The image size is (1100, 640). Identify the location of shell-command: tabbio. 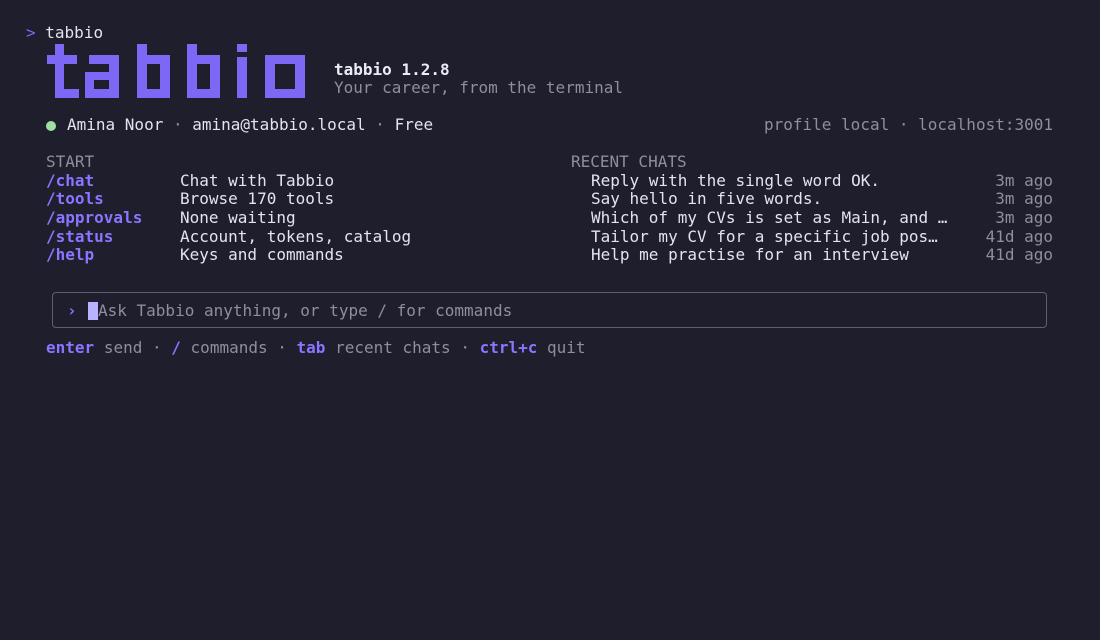
(74, 32).